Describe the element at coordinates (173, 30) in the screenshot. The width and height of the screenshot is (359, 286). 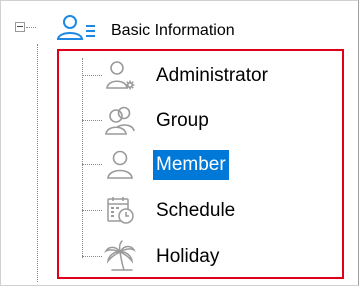
I see `tree-root-basic-information: Basic Information` at that location.